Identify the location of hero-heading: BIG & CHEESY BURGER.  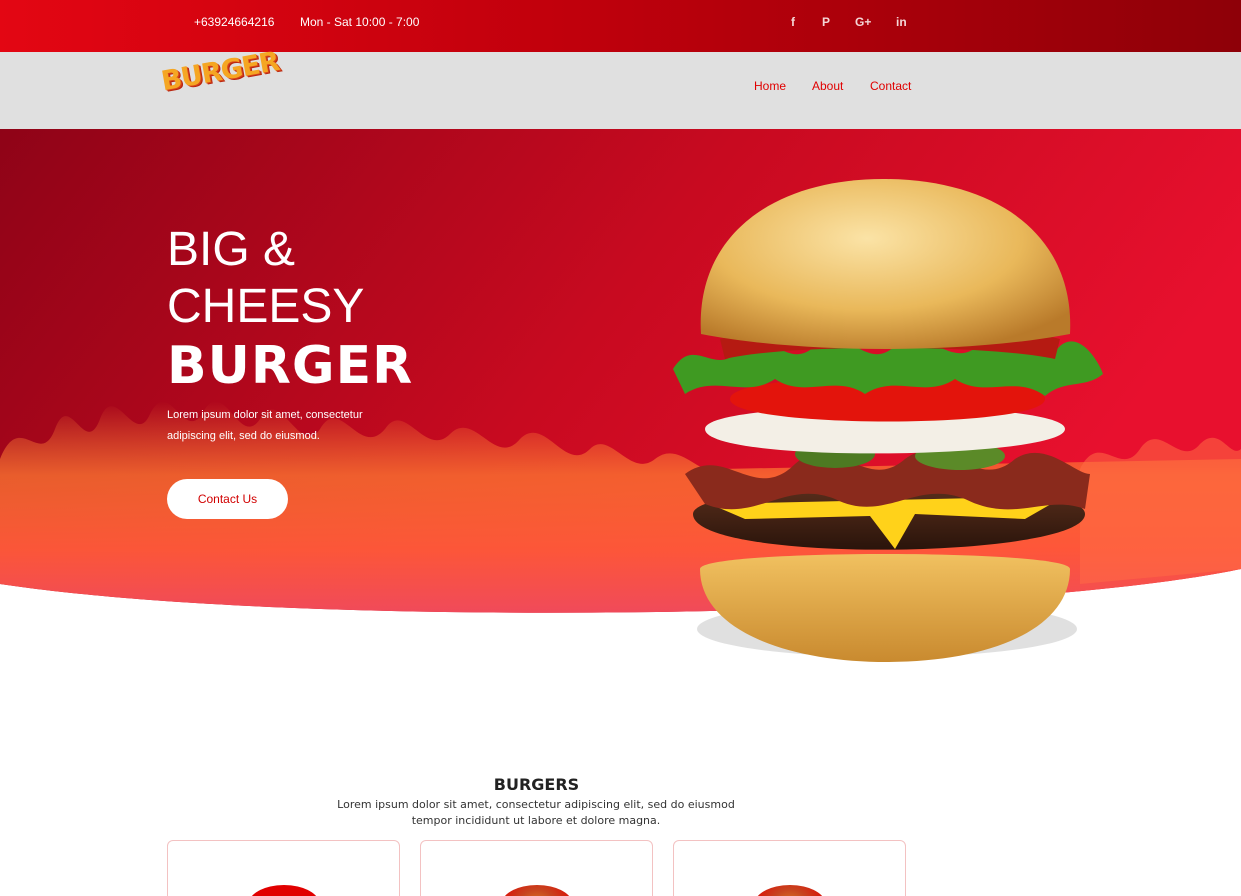
(290, 309).